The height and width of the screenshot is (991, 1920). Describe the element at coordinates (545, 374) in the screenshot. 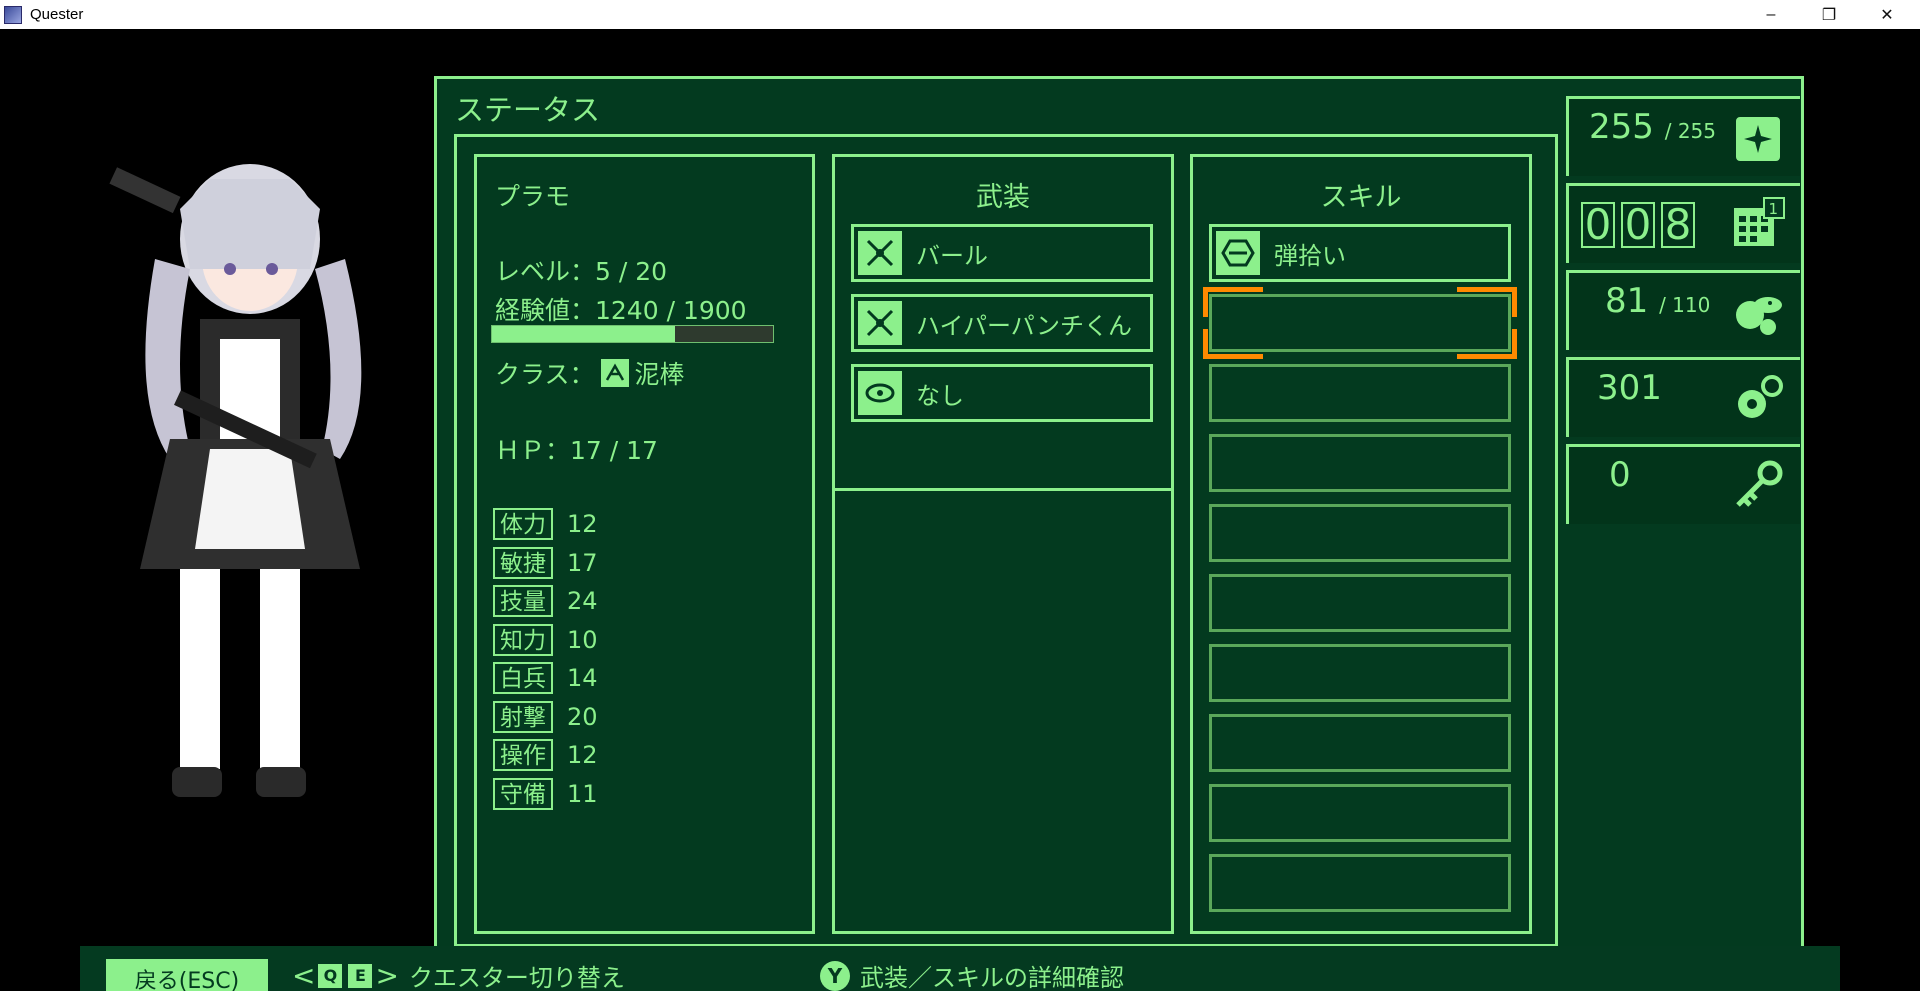

I see `class-prefix: クラス：` at that location.